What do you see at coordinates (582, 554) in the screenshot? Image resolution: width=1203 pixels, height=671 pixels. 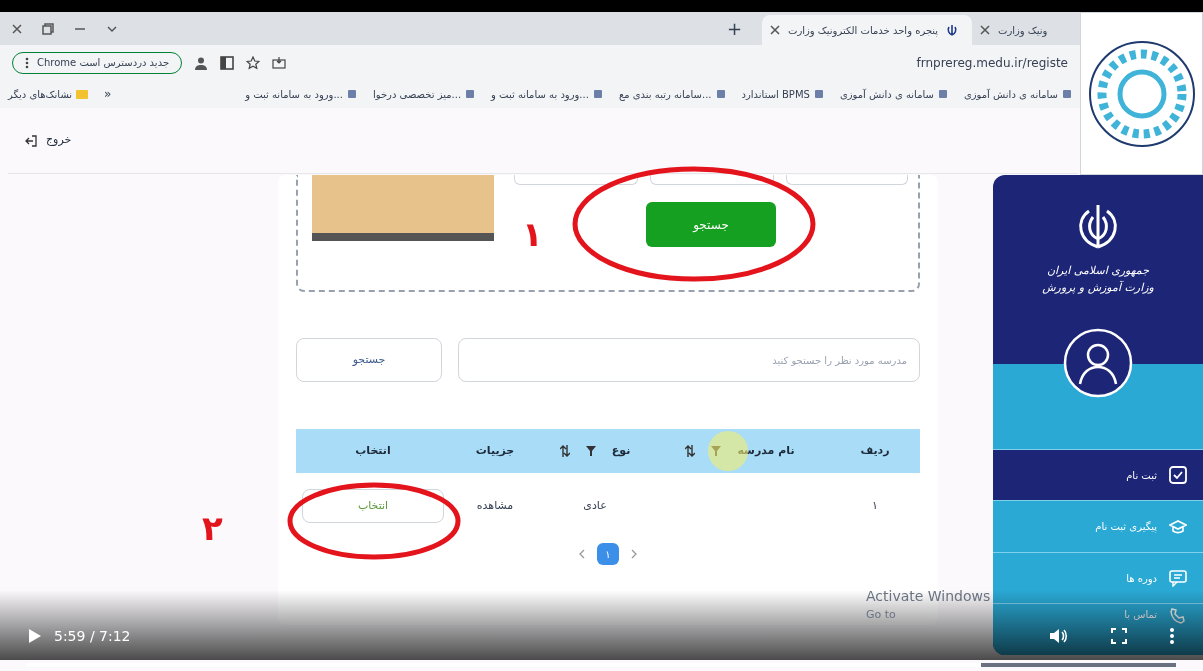 I see `previous-page-icon` at bounding box center [582, 554].